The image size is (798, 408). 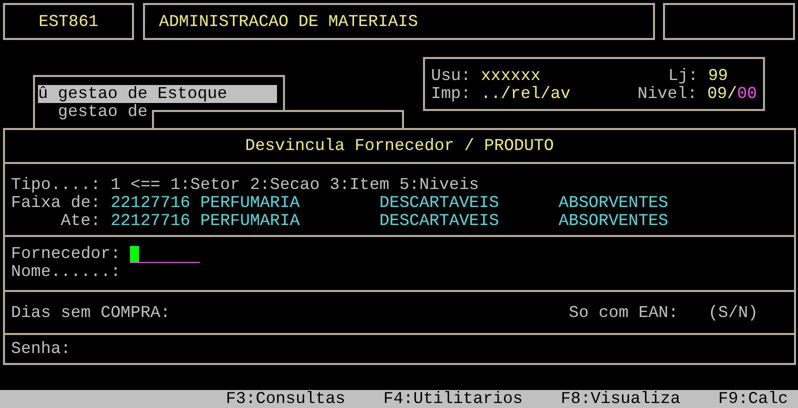 I want to click on range-label: Ate:, so click(x=80, y=221).